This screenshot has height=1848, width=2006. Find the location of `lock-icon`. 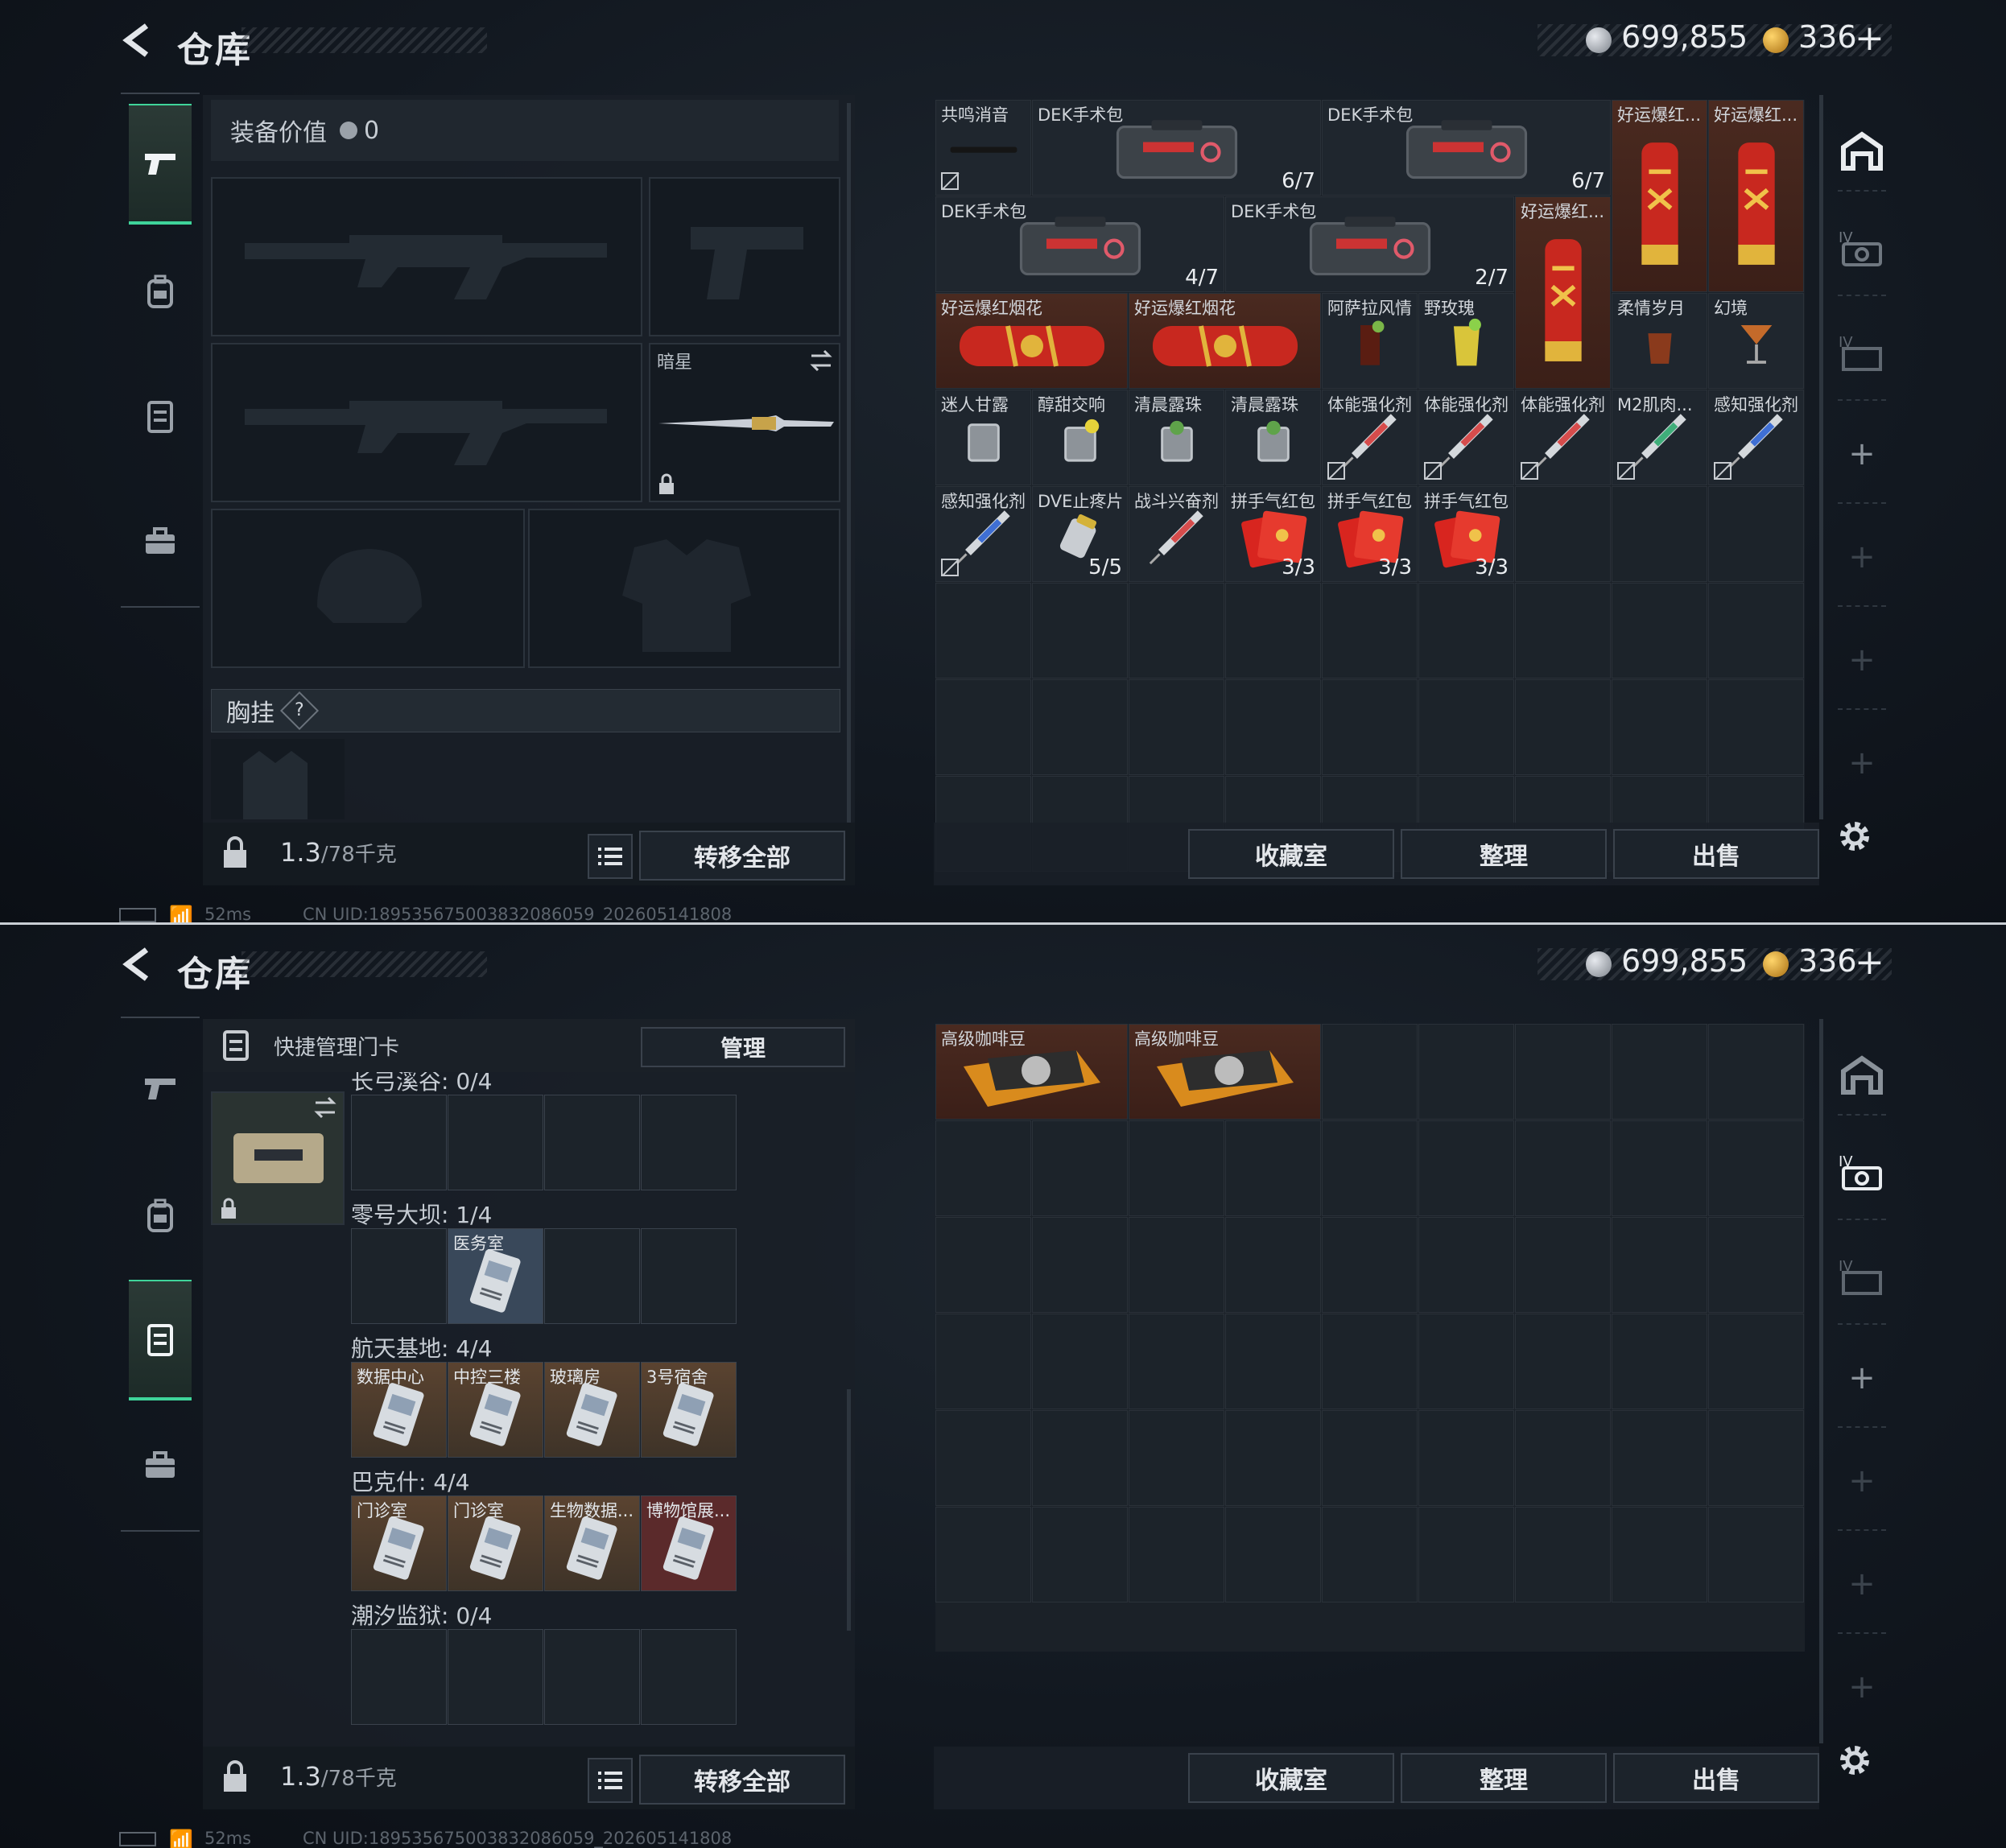

lock-icon is located at coordinates (235, 852).